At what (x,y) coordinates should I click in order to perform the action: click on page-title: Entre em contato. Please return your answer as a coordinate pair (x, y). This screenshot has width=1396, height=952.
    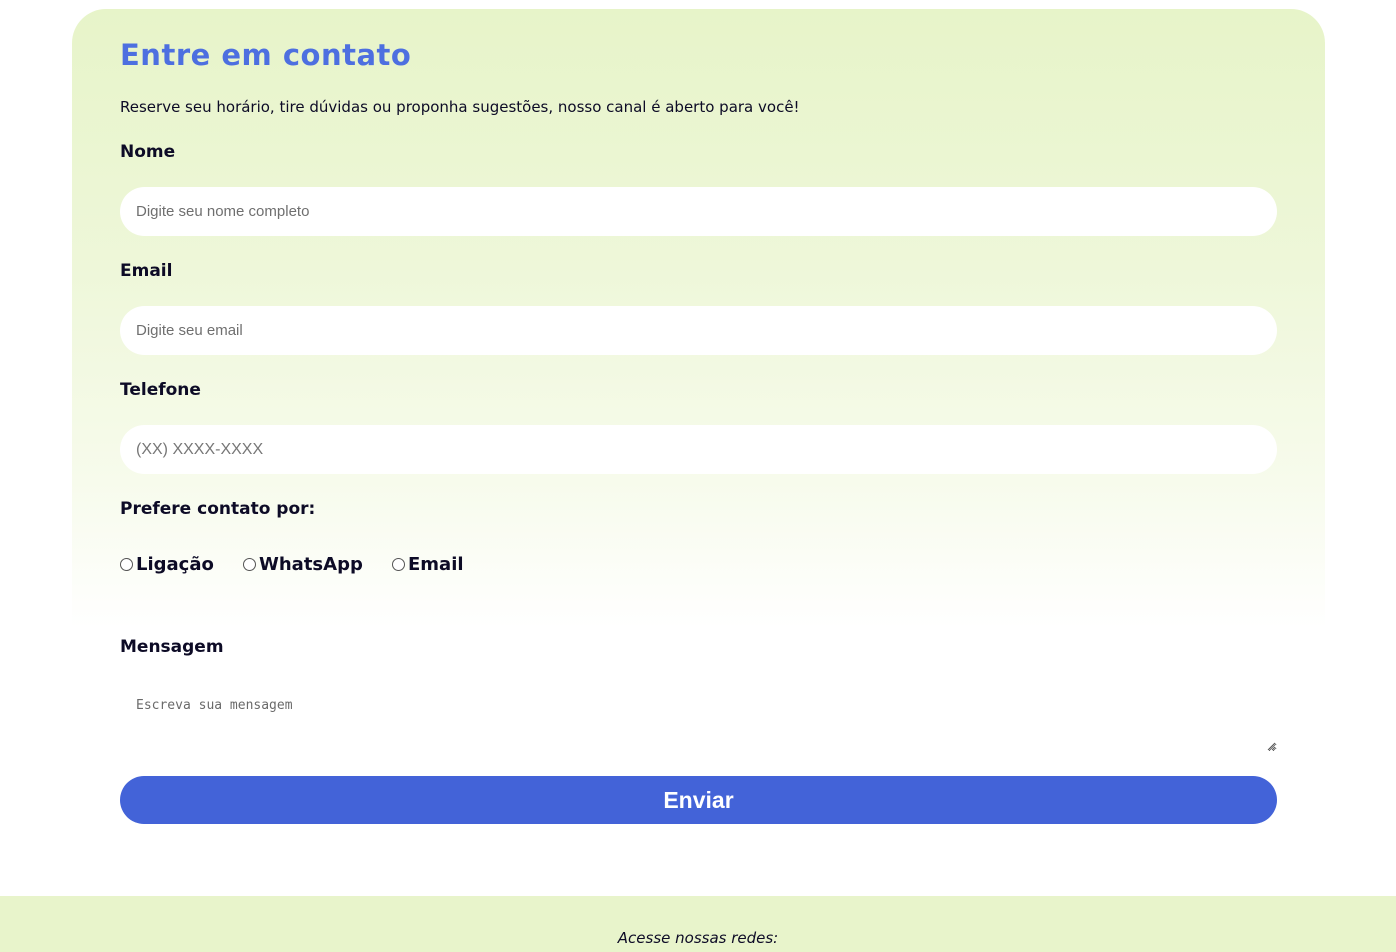
    Looking at the image, I should click on (266, 55).